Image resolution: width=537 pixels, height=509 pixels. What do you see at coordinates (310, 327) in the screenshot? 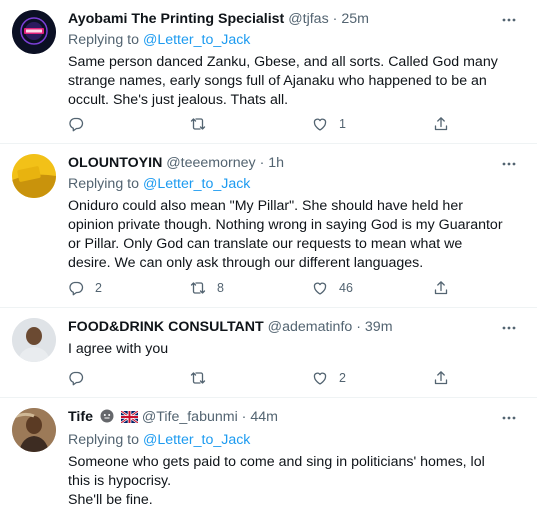
I see `username: @adematinfo` at bounding box center [310, 327].